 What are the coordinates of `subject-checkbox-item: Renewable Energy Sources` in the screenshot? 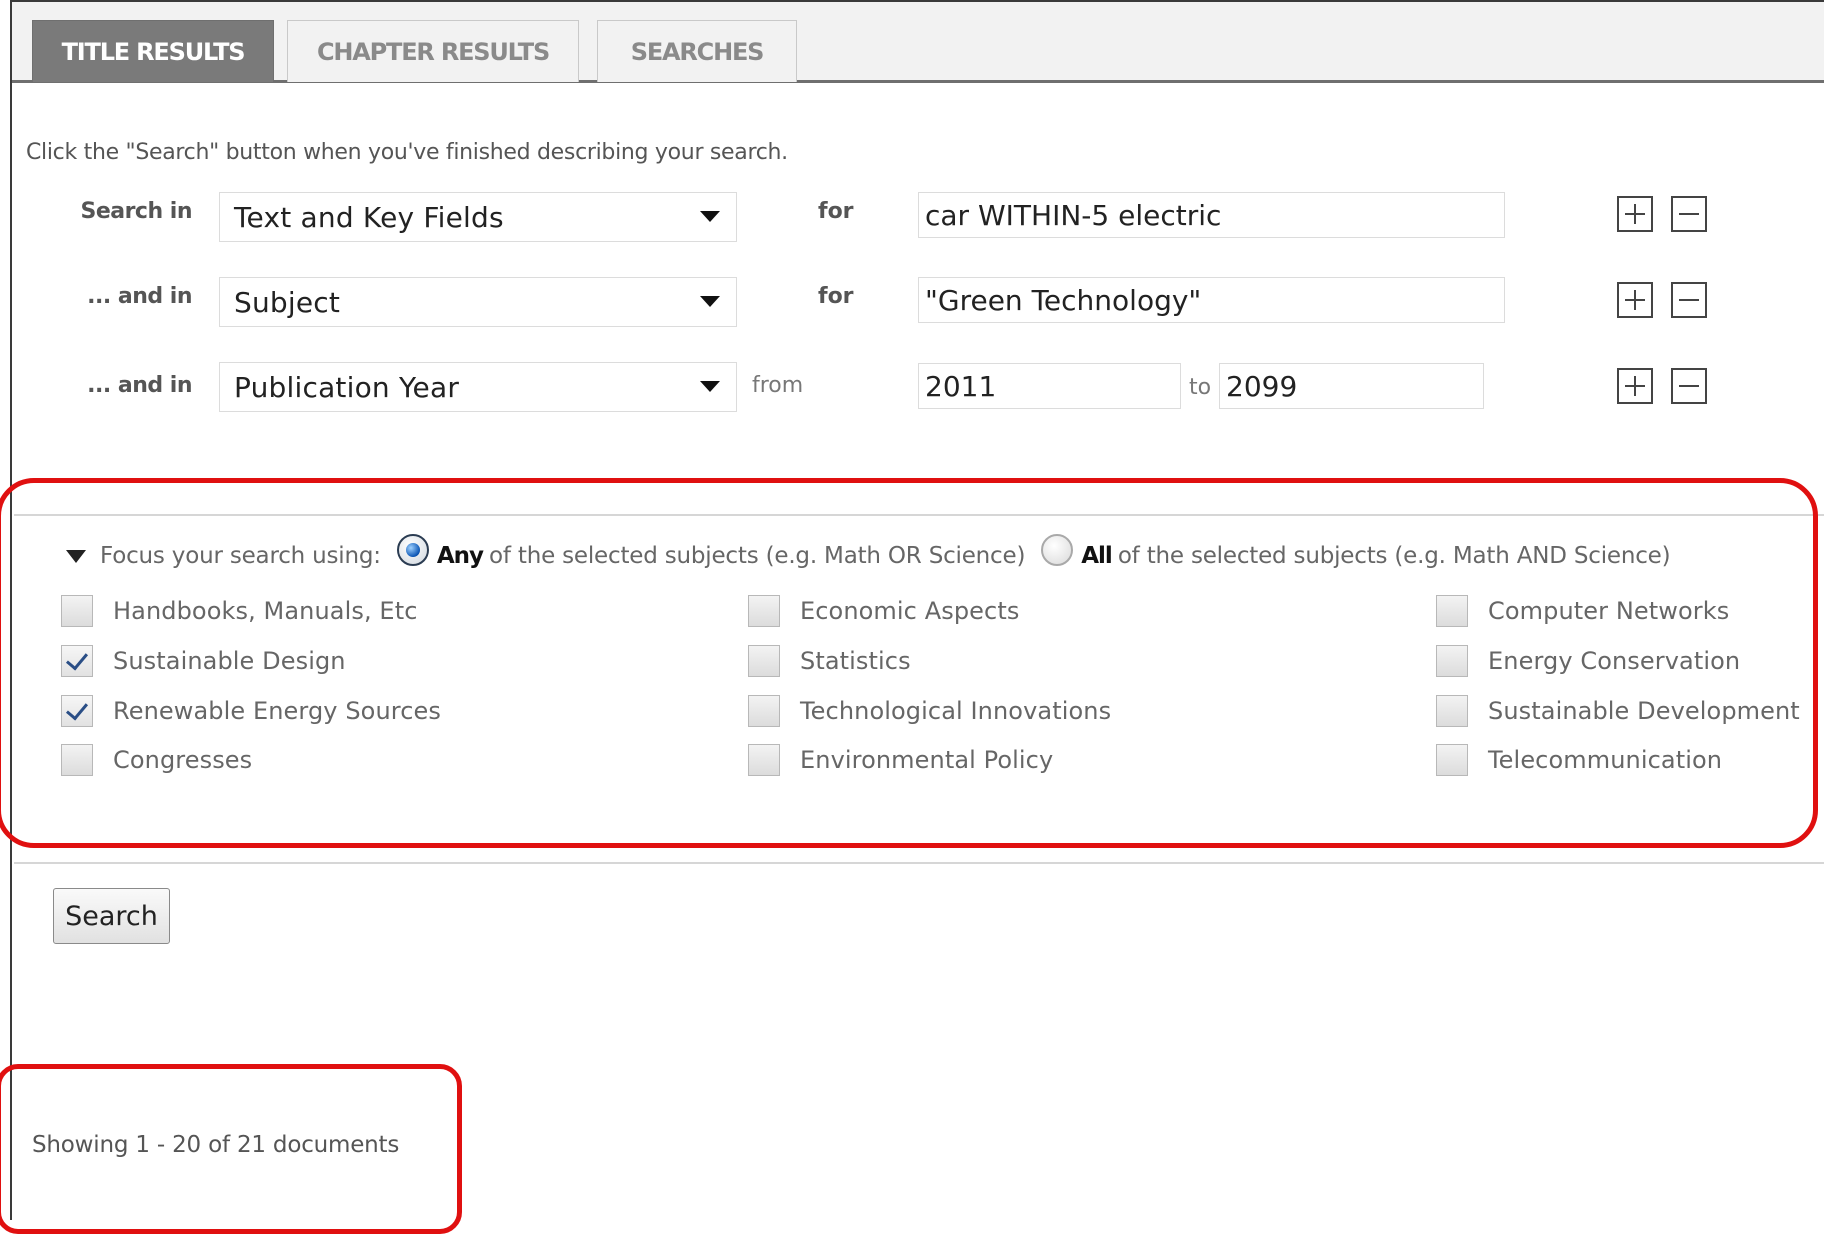 It's located at (251, 711).